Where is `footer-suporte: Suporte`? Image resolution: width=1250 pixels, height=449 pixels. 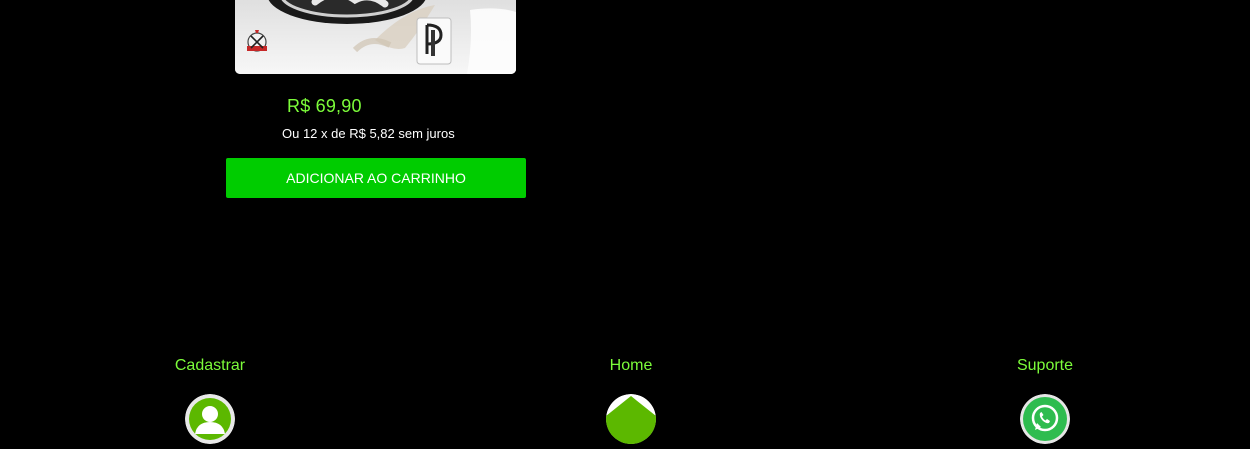 footer-suporte: Suporte is located at coordinates (1045, 400).